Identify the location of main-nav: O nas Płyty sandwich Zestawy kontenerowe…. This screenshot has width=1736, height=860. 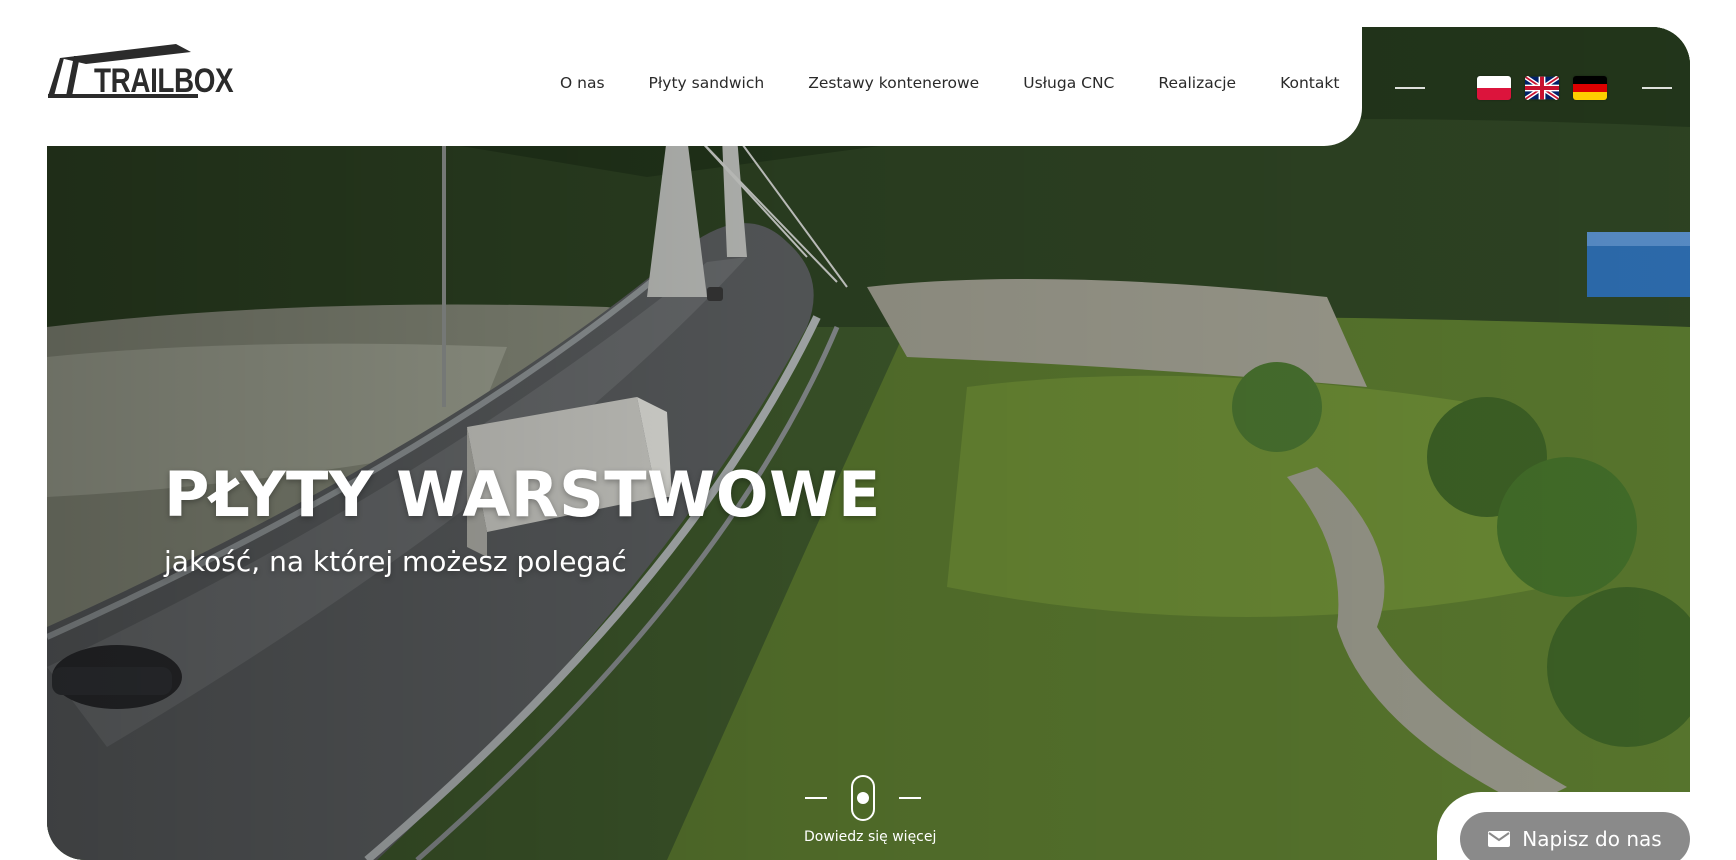
(949, 83).